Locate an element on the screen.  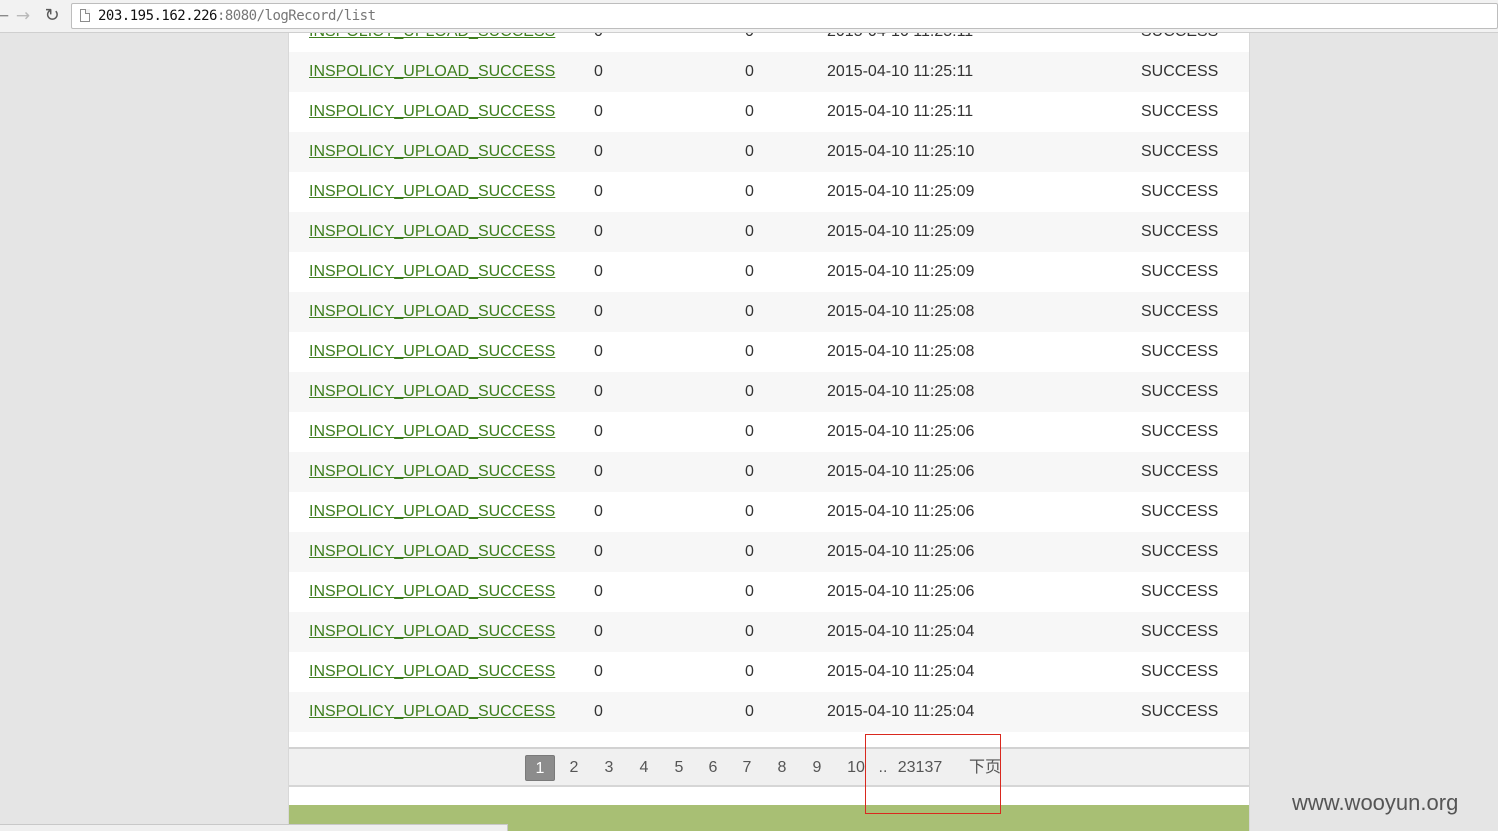
reload-icon: ↻ is located at coordinates (52, 16).